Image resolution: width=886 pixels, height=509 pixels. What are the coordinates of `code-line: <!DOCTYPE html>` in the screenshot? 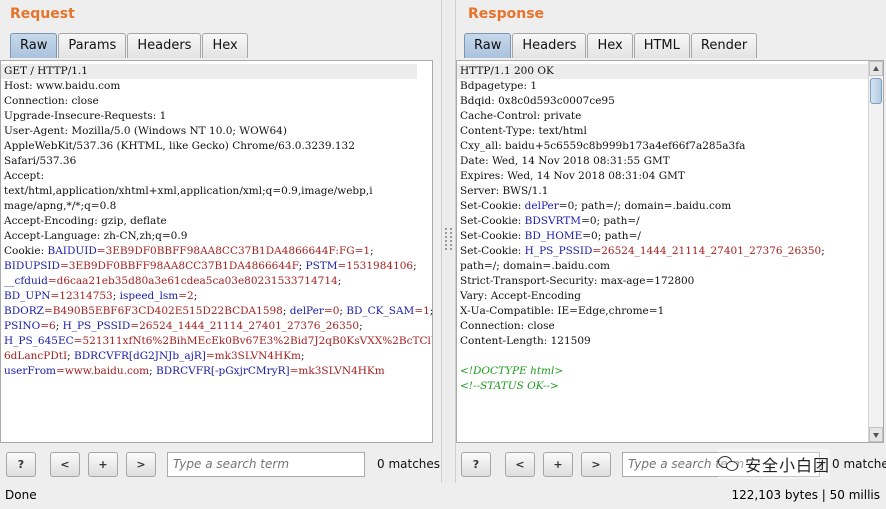 It's located at (666, 371).